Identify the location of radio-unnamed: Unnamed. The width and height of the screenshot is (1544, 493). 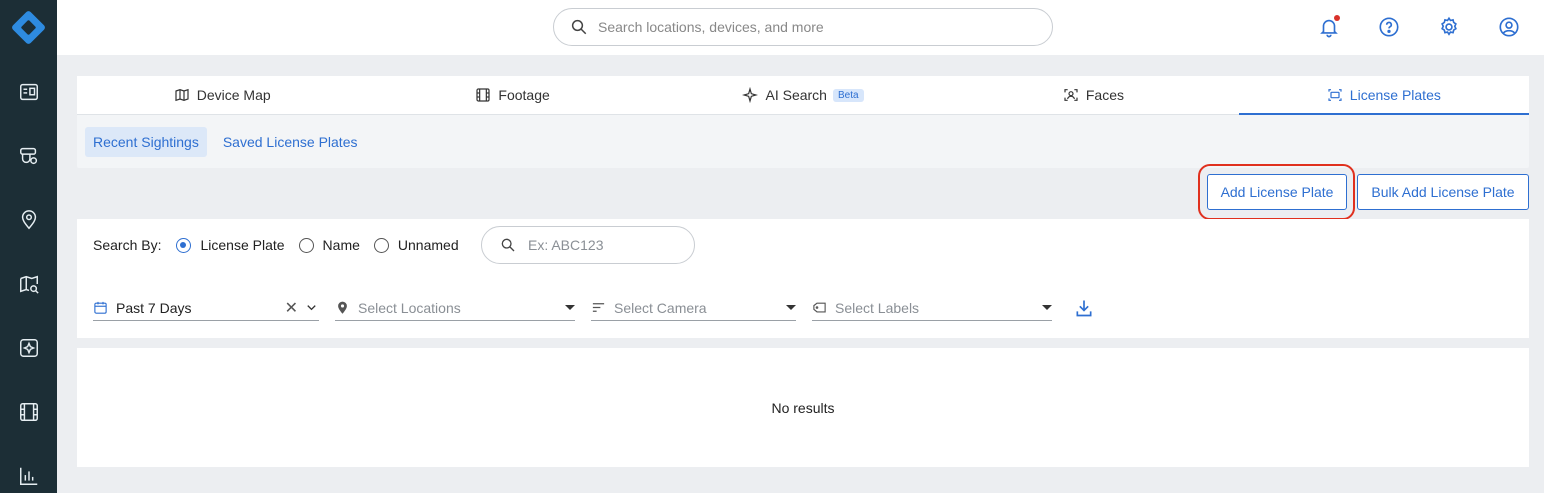
(416, 245).